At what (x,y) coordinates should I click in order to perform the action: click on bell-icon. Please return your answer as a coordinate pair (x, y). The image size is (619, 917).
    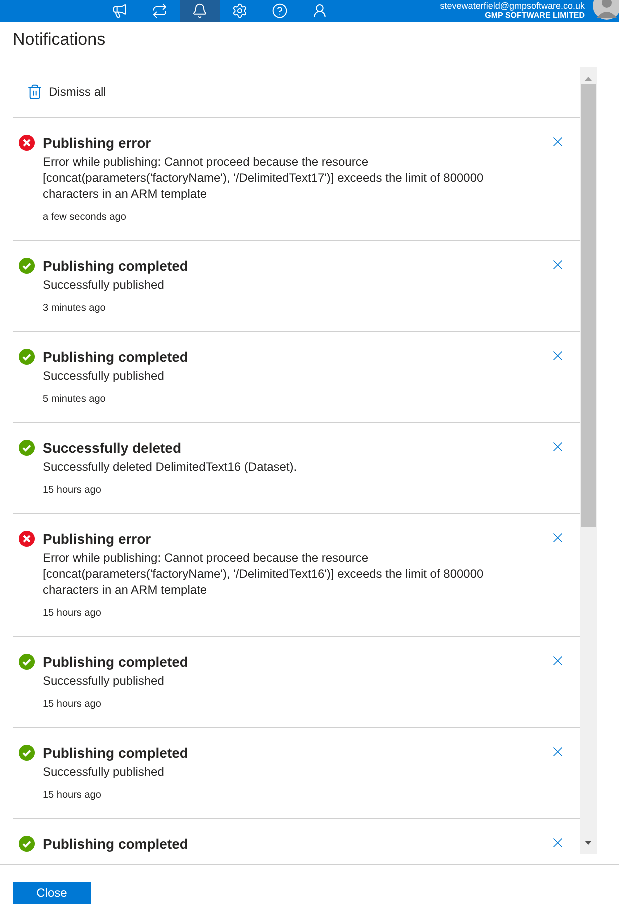
    Looking at the image, I should click on (200, 11).